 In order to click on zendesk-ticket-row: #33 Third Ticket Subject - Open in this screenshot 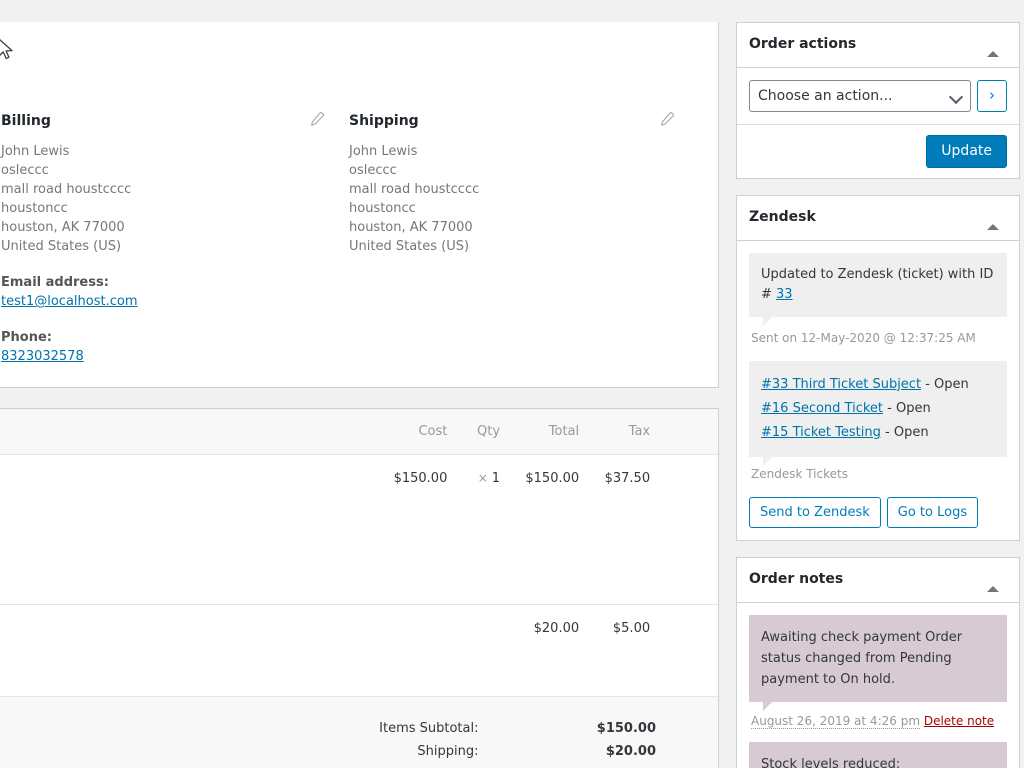, I will do `click(878, 385)`.